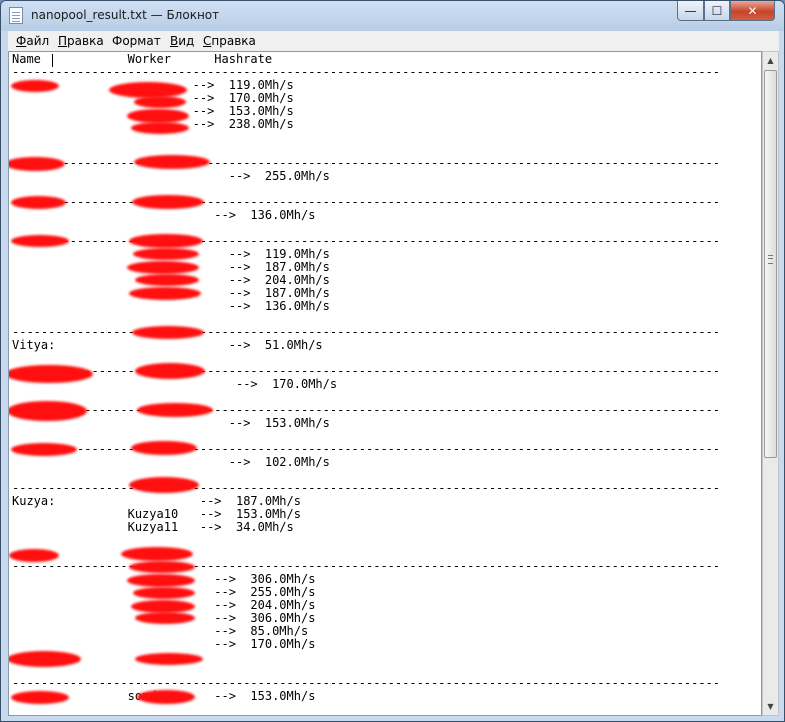 The image size is (785, 722). What do you see at coordinates (752, 11) in the screenshot?
I see `close-button: ✕` at bounding box center [752, 11].